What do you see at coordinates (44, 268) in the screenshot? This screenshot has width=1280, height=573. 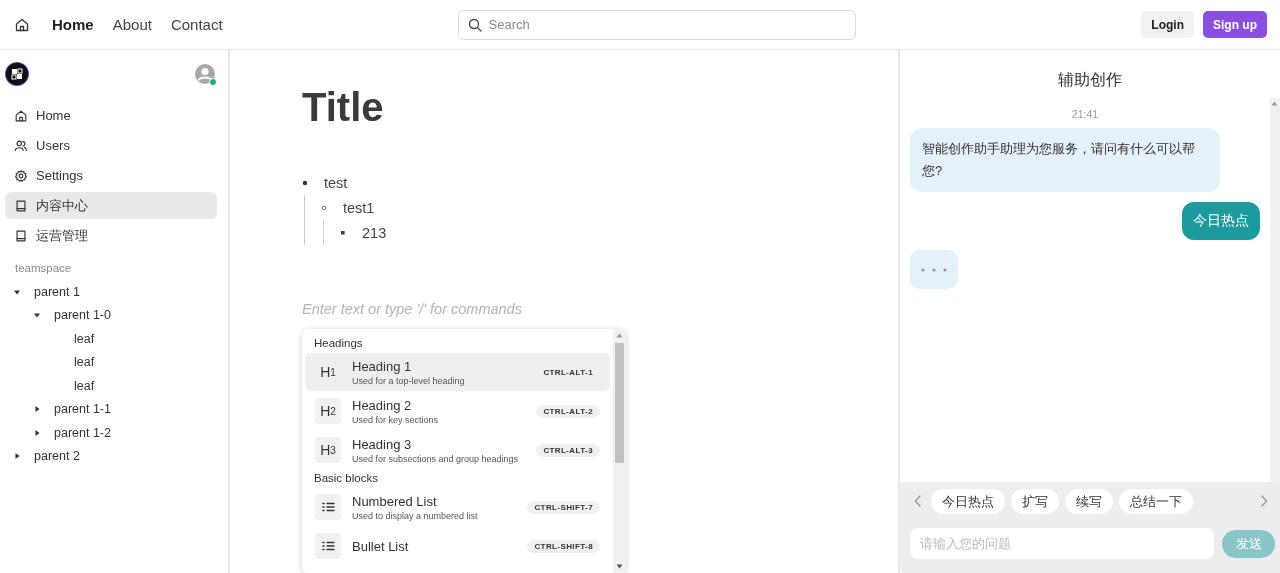 I see `section-label: teamspace` at bounding box center [44, 268].